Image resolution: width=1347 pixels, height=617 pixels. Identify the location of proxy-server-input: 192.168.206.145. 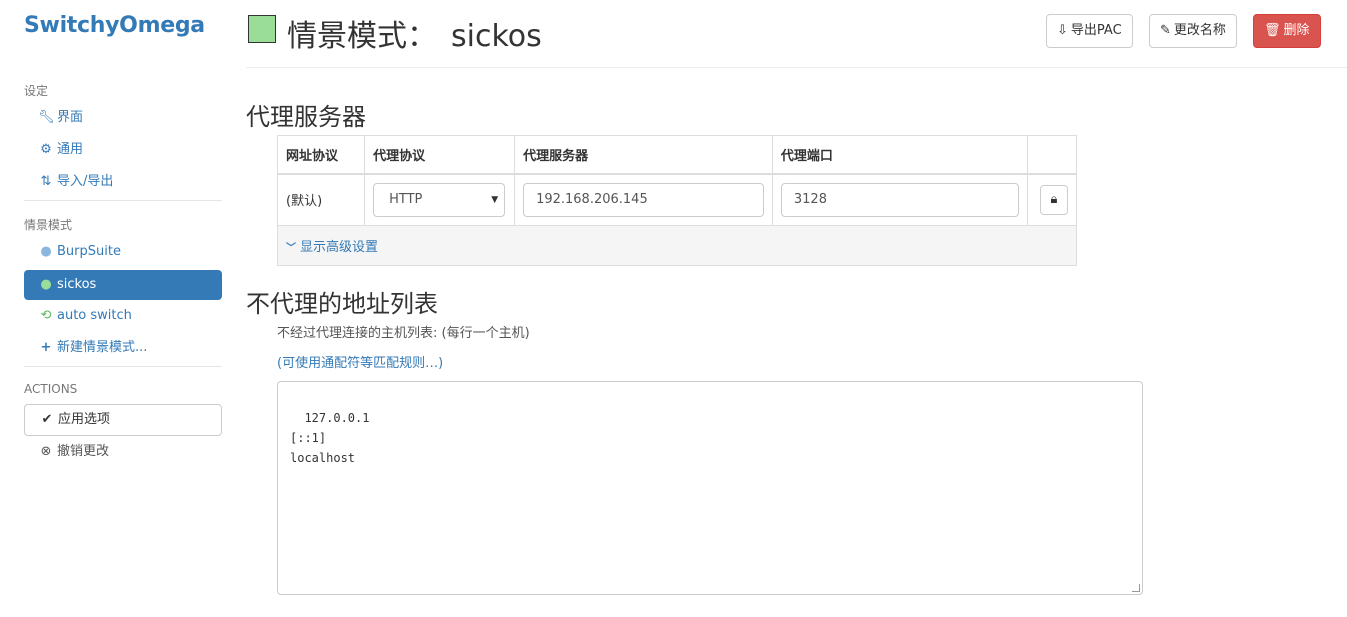
(643, 199).